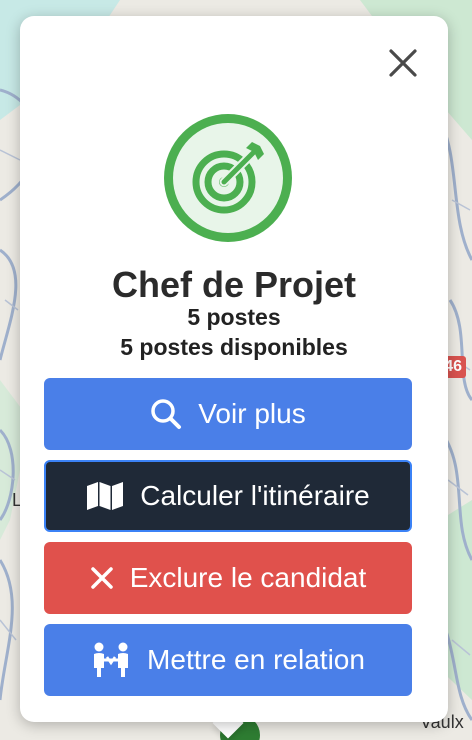 The image size is (472, 740). What do you see at coordinates (101, 578) in the screenshot?
I see `x-icon` at bounding box center [101, 578].